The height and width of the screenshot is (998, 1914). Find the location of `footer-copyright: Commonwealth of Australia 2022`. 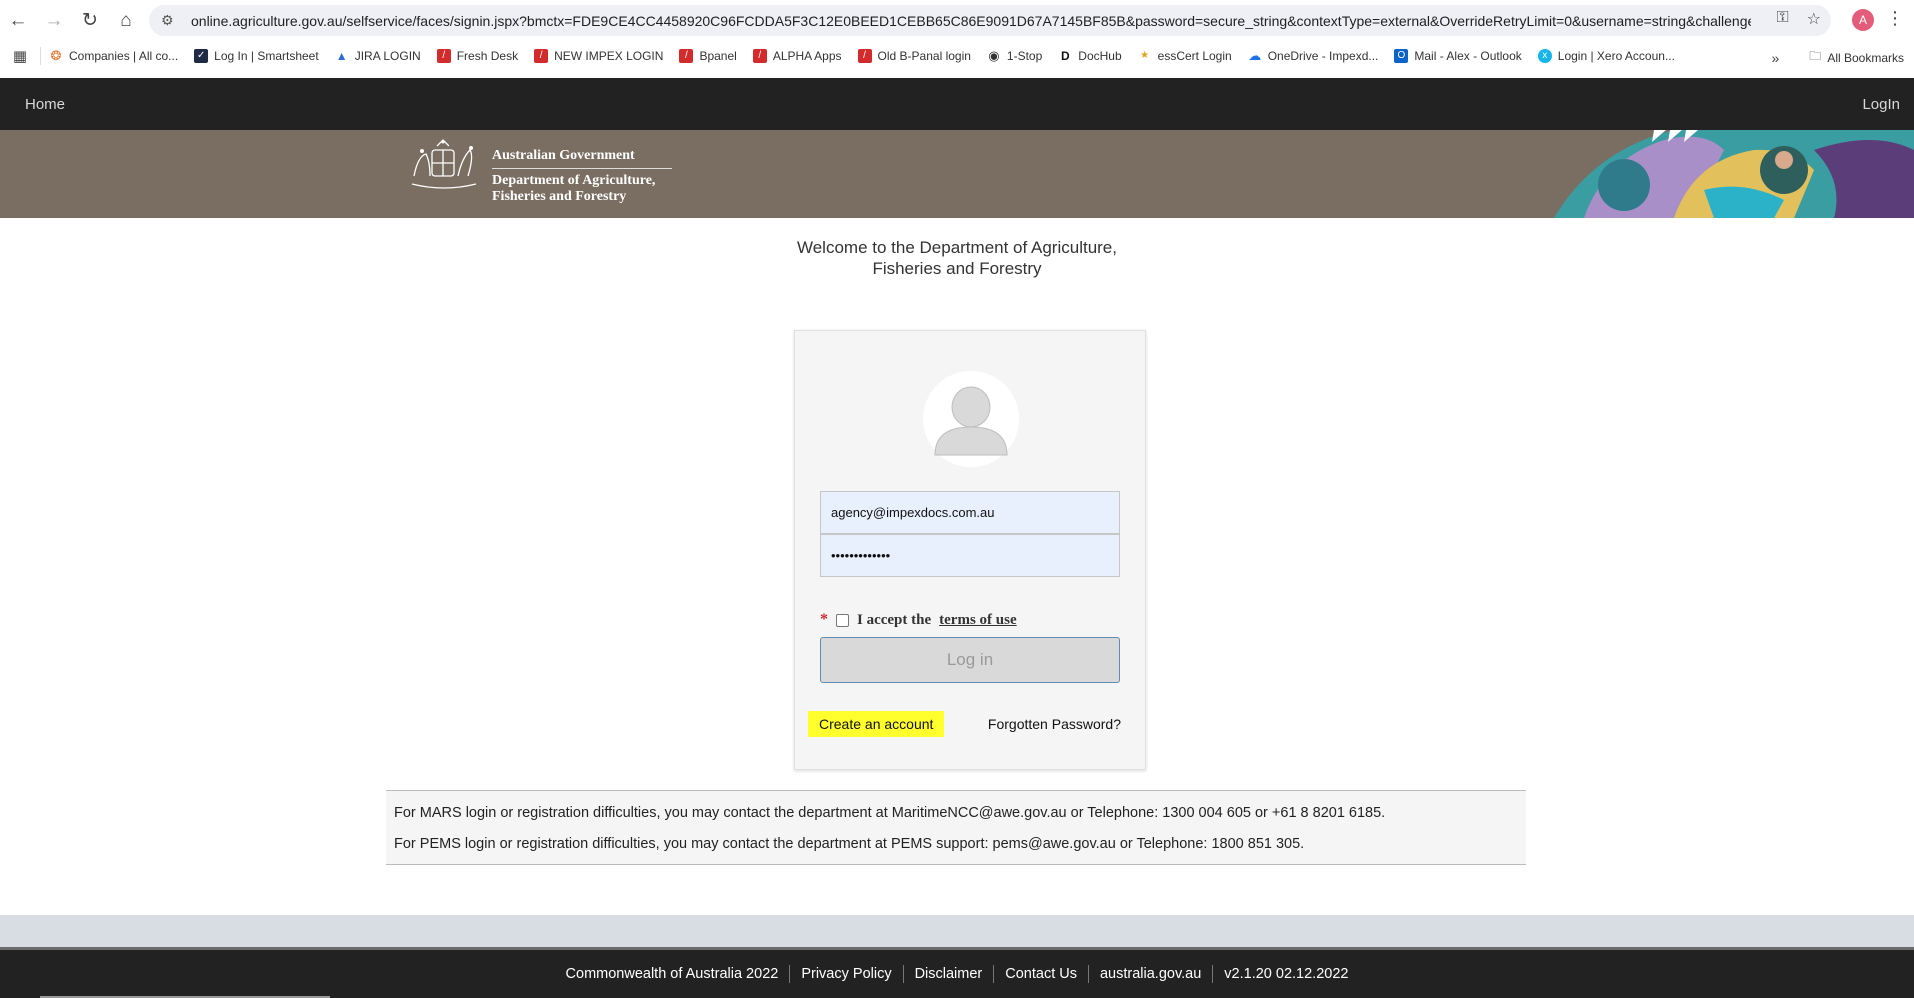

footer-copyright: Commonwealth of Australia 2022 is located at coordinates (672, 974).